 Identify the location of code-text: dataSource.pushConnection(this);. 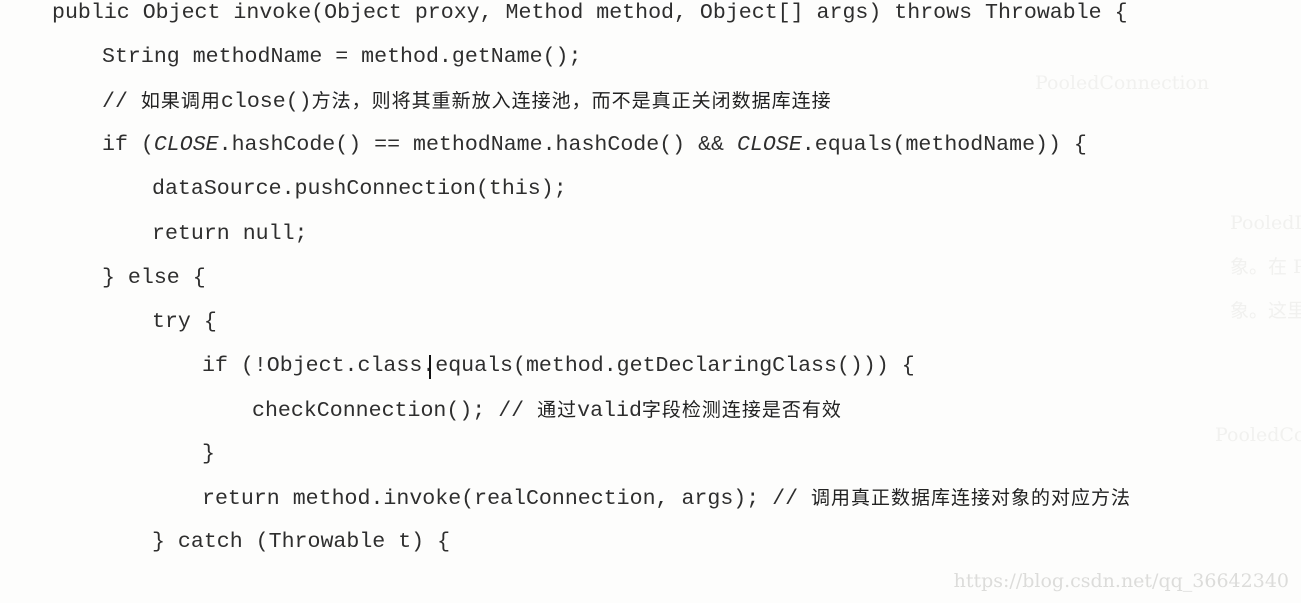
(359, 189).